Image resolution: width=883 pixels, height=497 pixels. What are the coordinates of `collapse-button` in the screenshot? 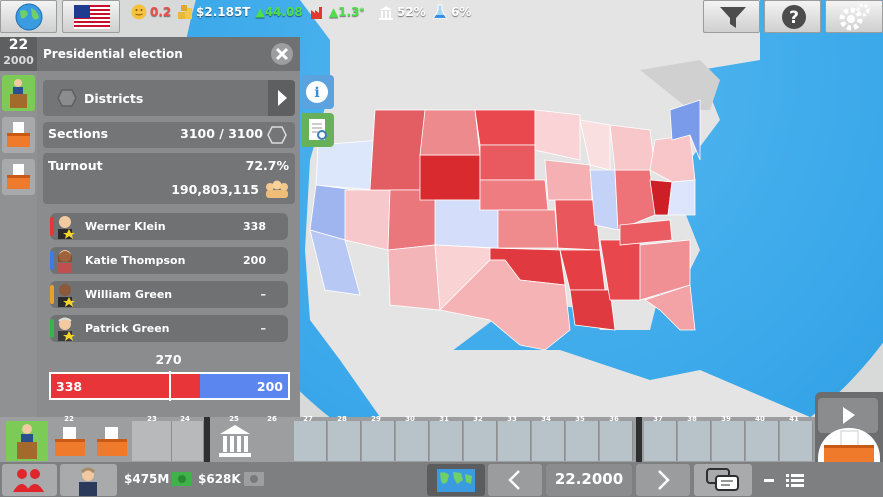 It's located at (769, 480).